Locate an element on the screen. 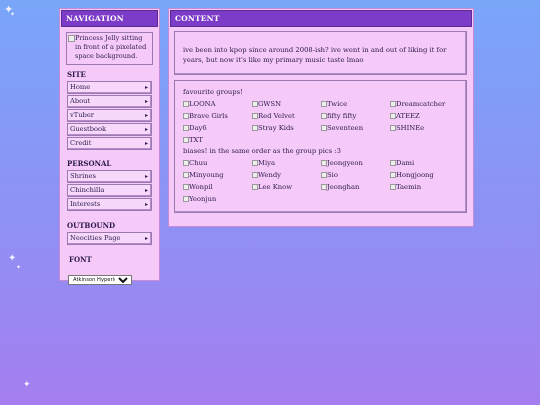 The image size is (540, 405). bias-image: Jeongyeon is located at coordinates (355, 163).